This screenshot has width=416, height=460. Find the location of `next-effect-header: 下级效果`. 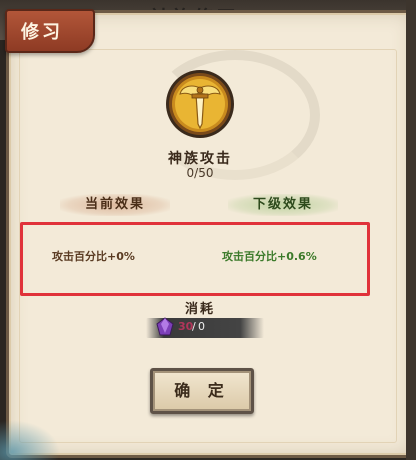

next-effect-header: 下级效果 is located at coordinates (283, 205).